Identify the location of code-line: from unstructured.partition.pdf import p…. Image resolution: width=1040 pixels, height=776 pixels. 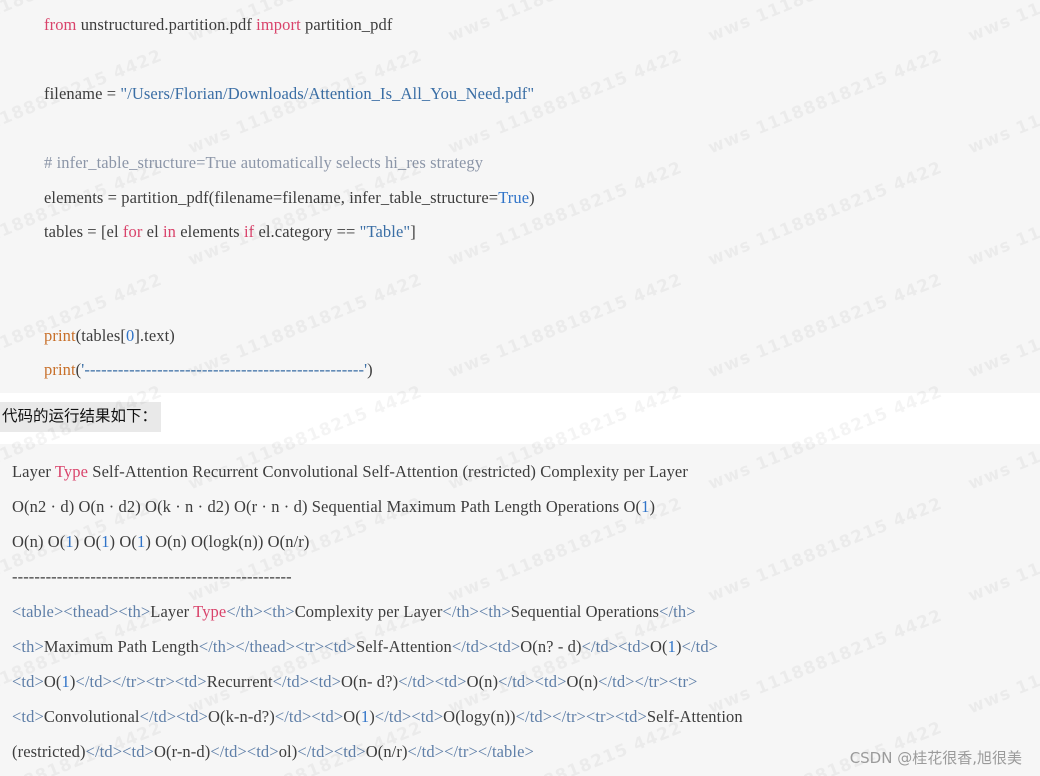
(520, 25).